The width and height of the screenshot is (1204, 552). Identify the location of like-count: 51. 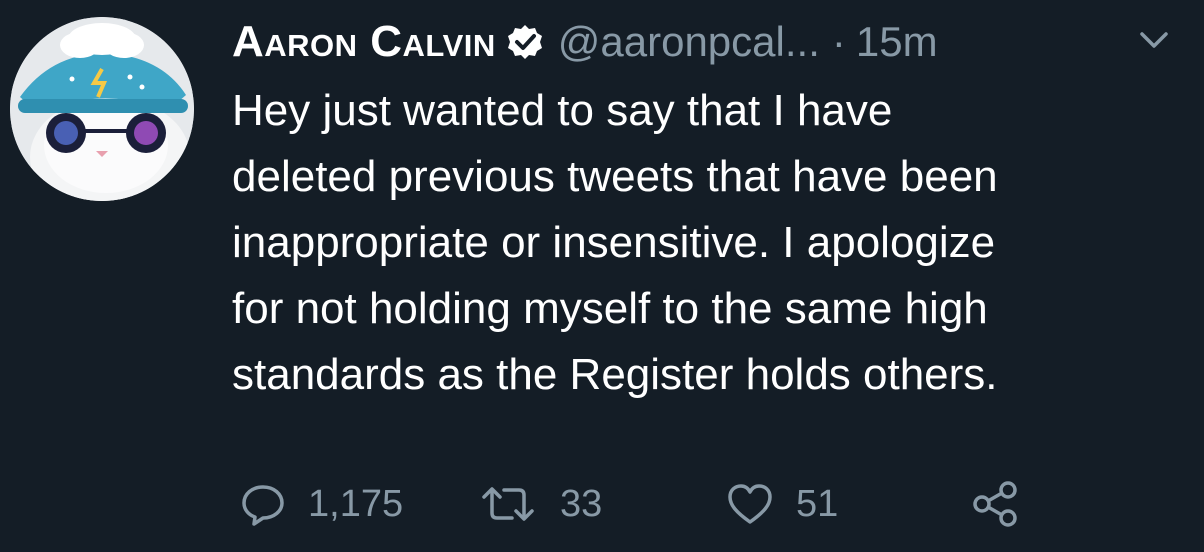
(817, 503).